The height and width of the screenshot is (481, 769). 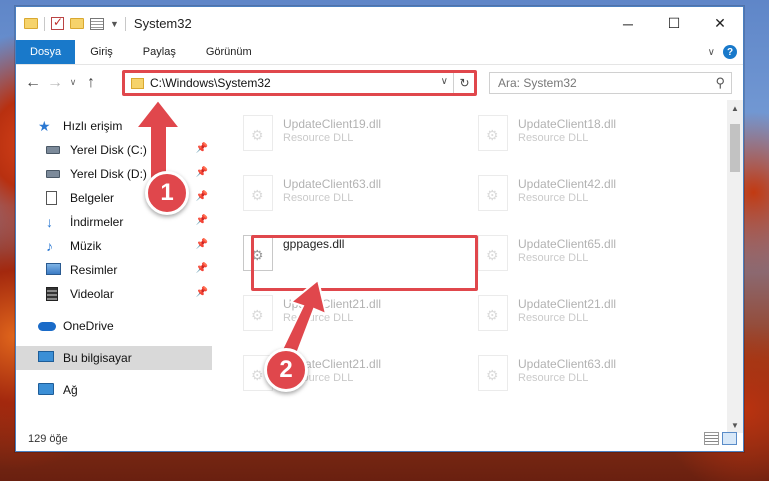 I want to click on tab-gorunum: Görünüm, so click(x=229, y=52).